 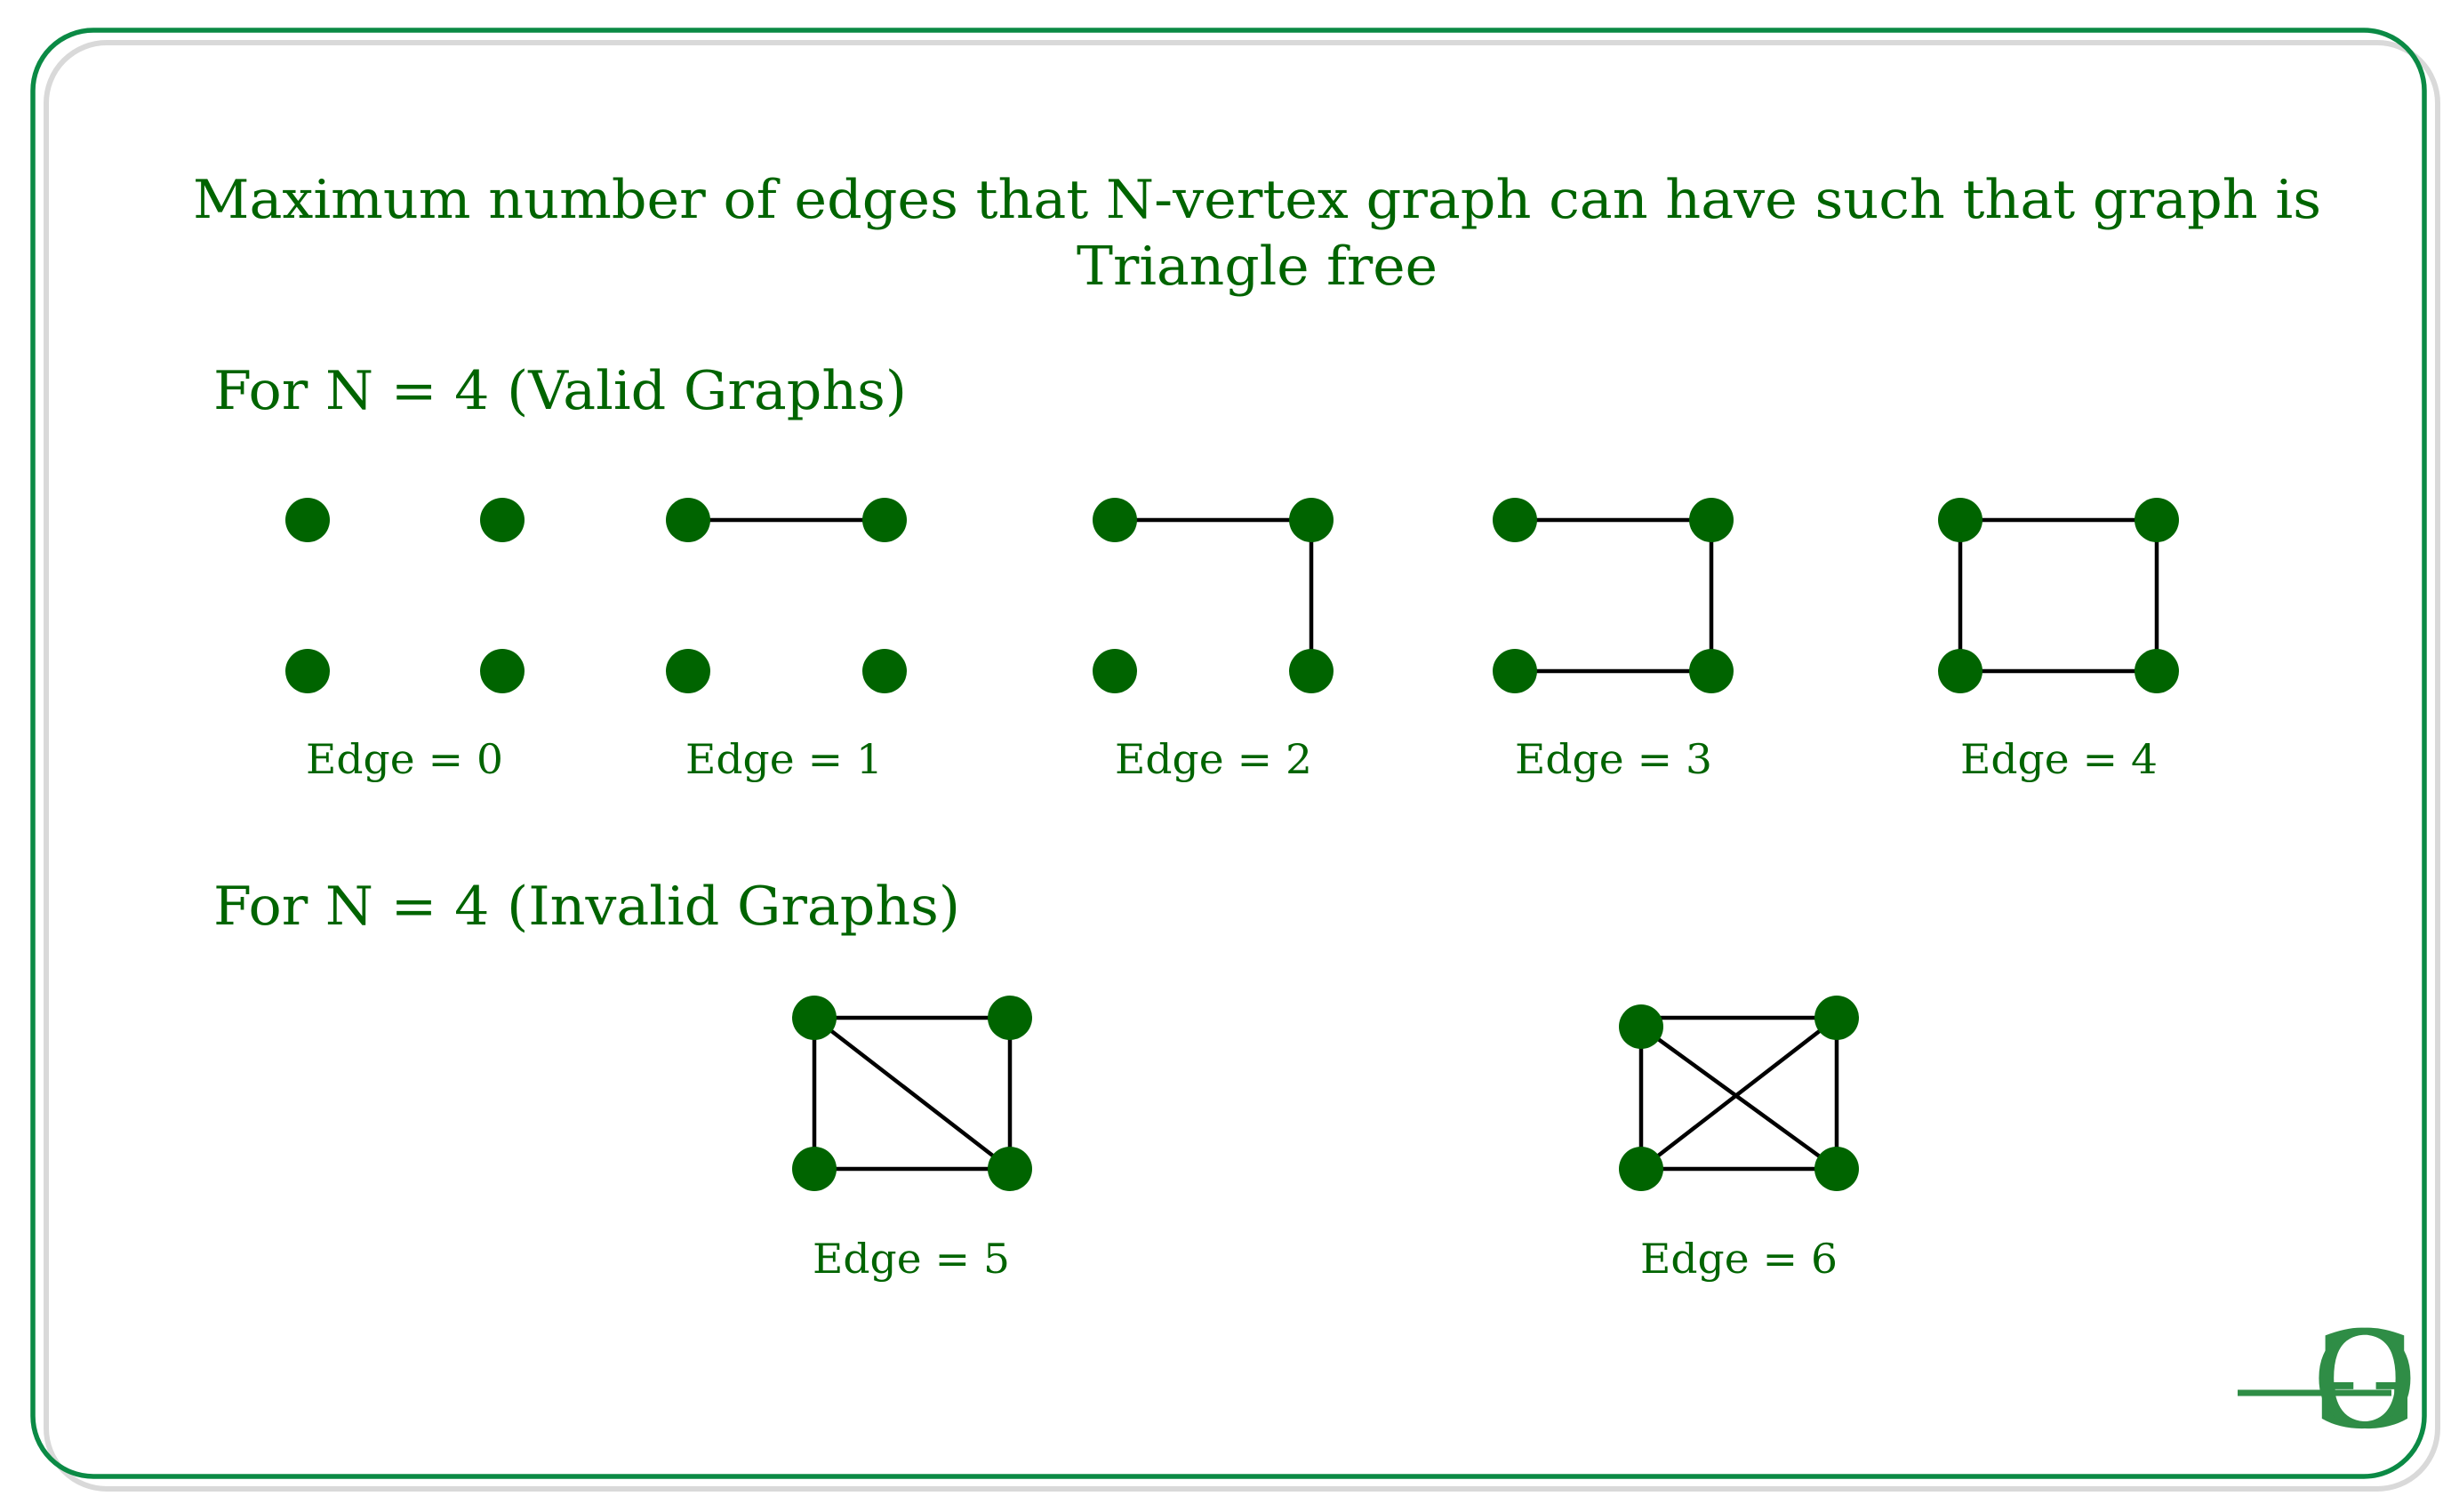 I want to click on section-heading-invalid: For N = 4 (Invalid Graphs), so click(x=586, y=907).